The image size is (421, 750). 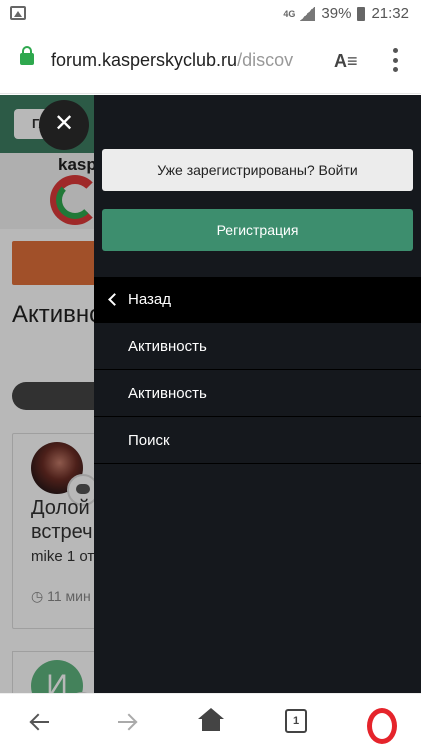 I want to click on nav-item-activity-2: Активность, so click(x=257, y=393).